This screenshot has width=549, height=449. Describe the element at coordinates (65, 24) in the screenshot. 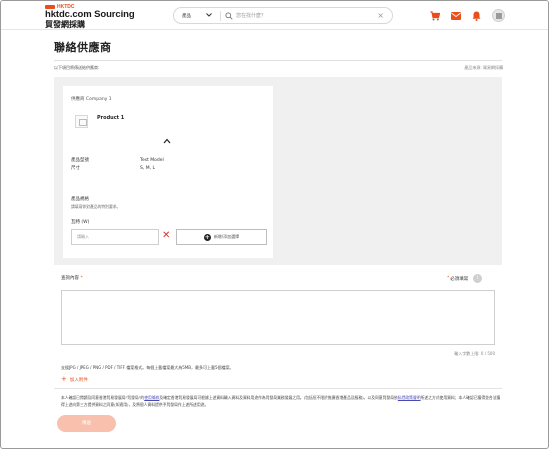

I see `logo-sub-text: 貿發網採購` at that location.